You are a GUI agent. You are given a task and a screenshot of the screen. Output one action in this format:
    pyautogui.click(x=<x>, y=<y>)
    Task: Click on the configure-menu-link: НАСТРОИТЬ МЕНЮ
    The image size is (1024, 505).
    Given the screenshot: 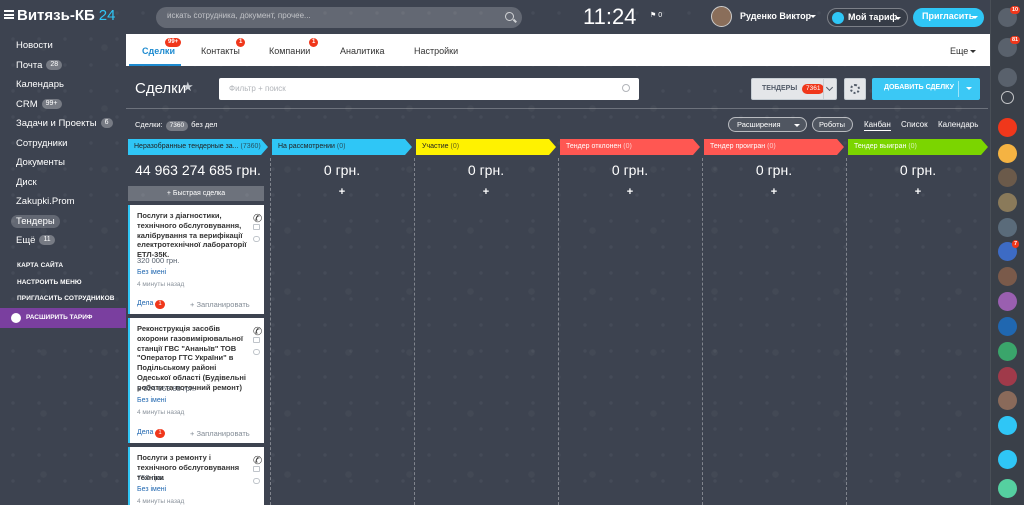 What is the action you would take?
    pyautogui.click(x=49, y=282)
    